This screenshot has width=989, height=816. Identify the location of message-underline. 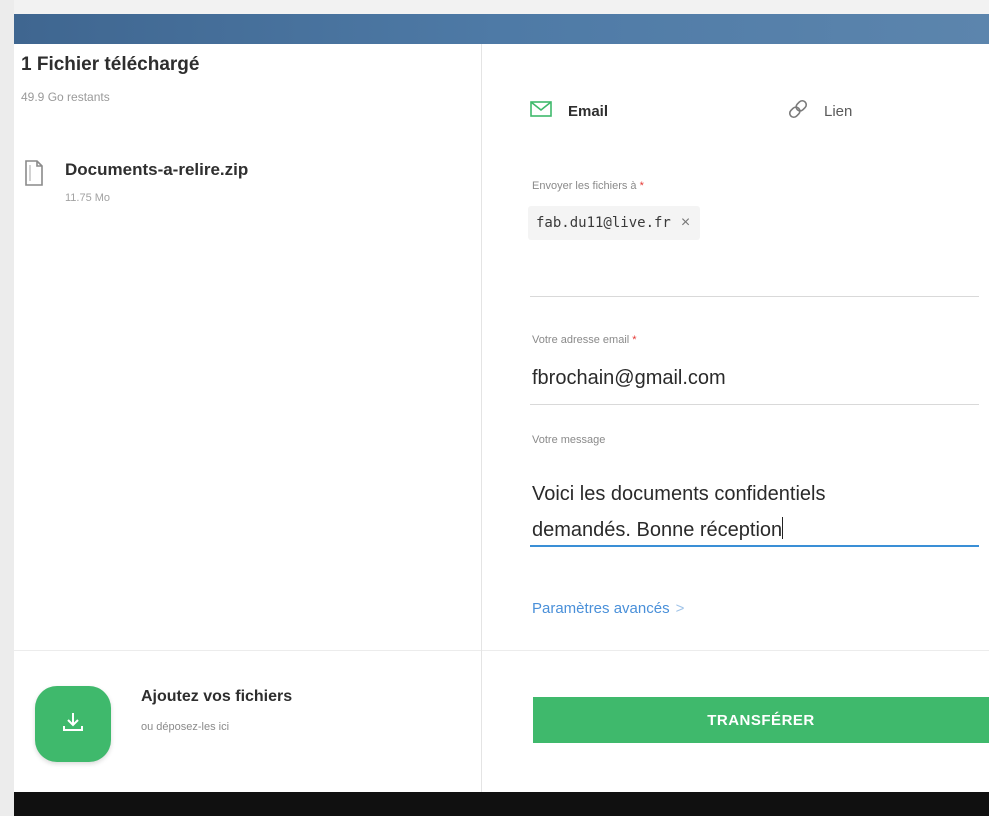
(754, 546).